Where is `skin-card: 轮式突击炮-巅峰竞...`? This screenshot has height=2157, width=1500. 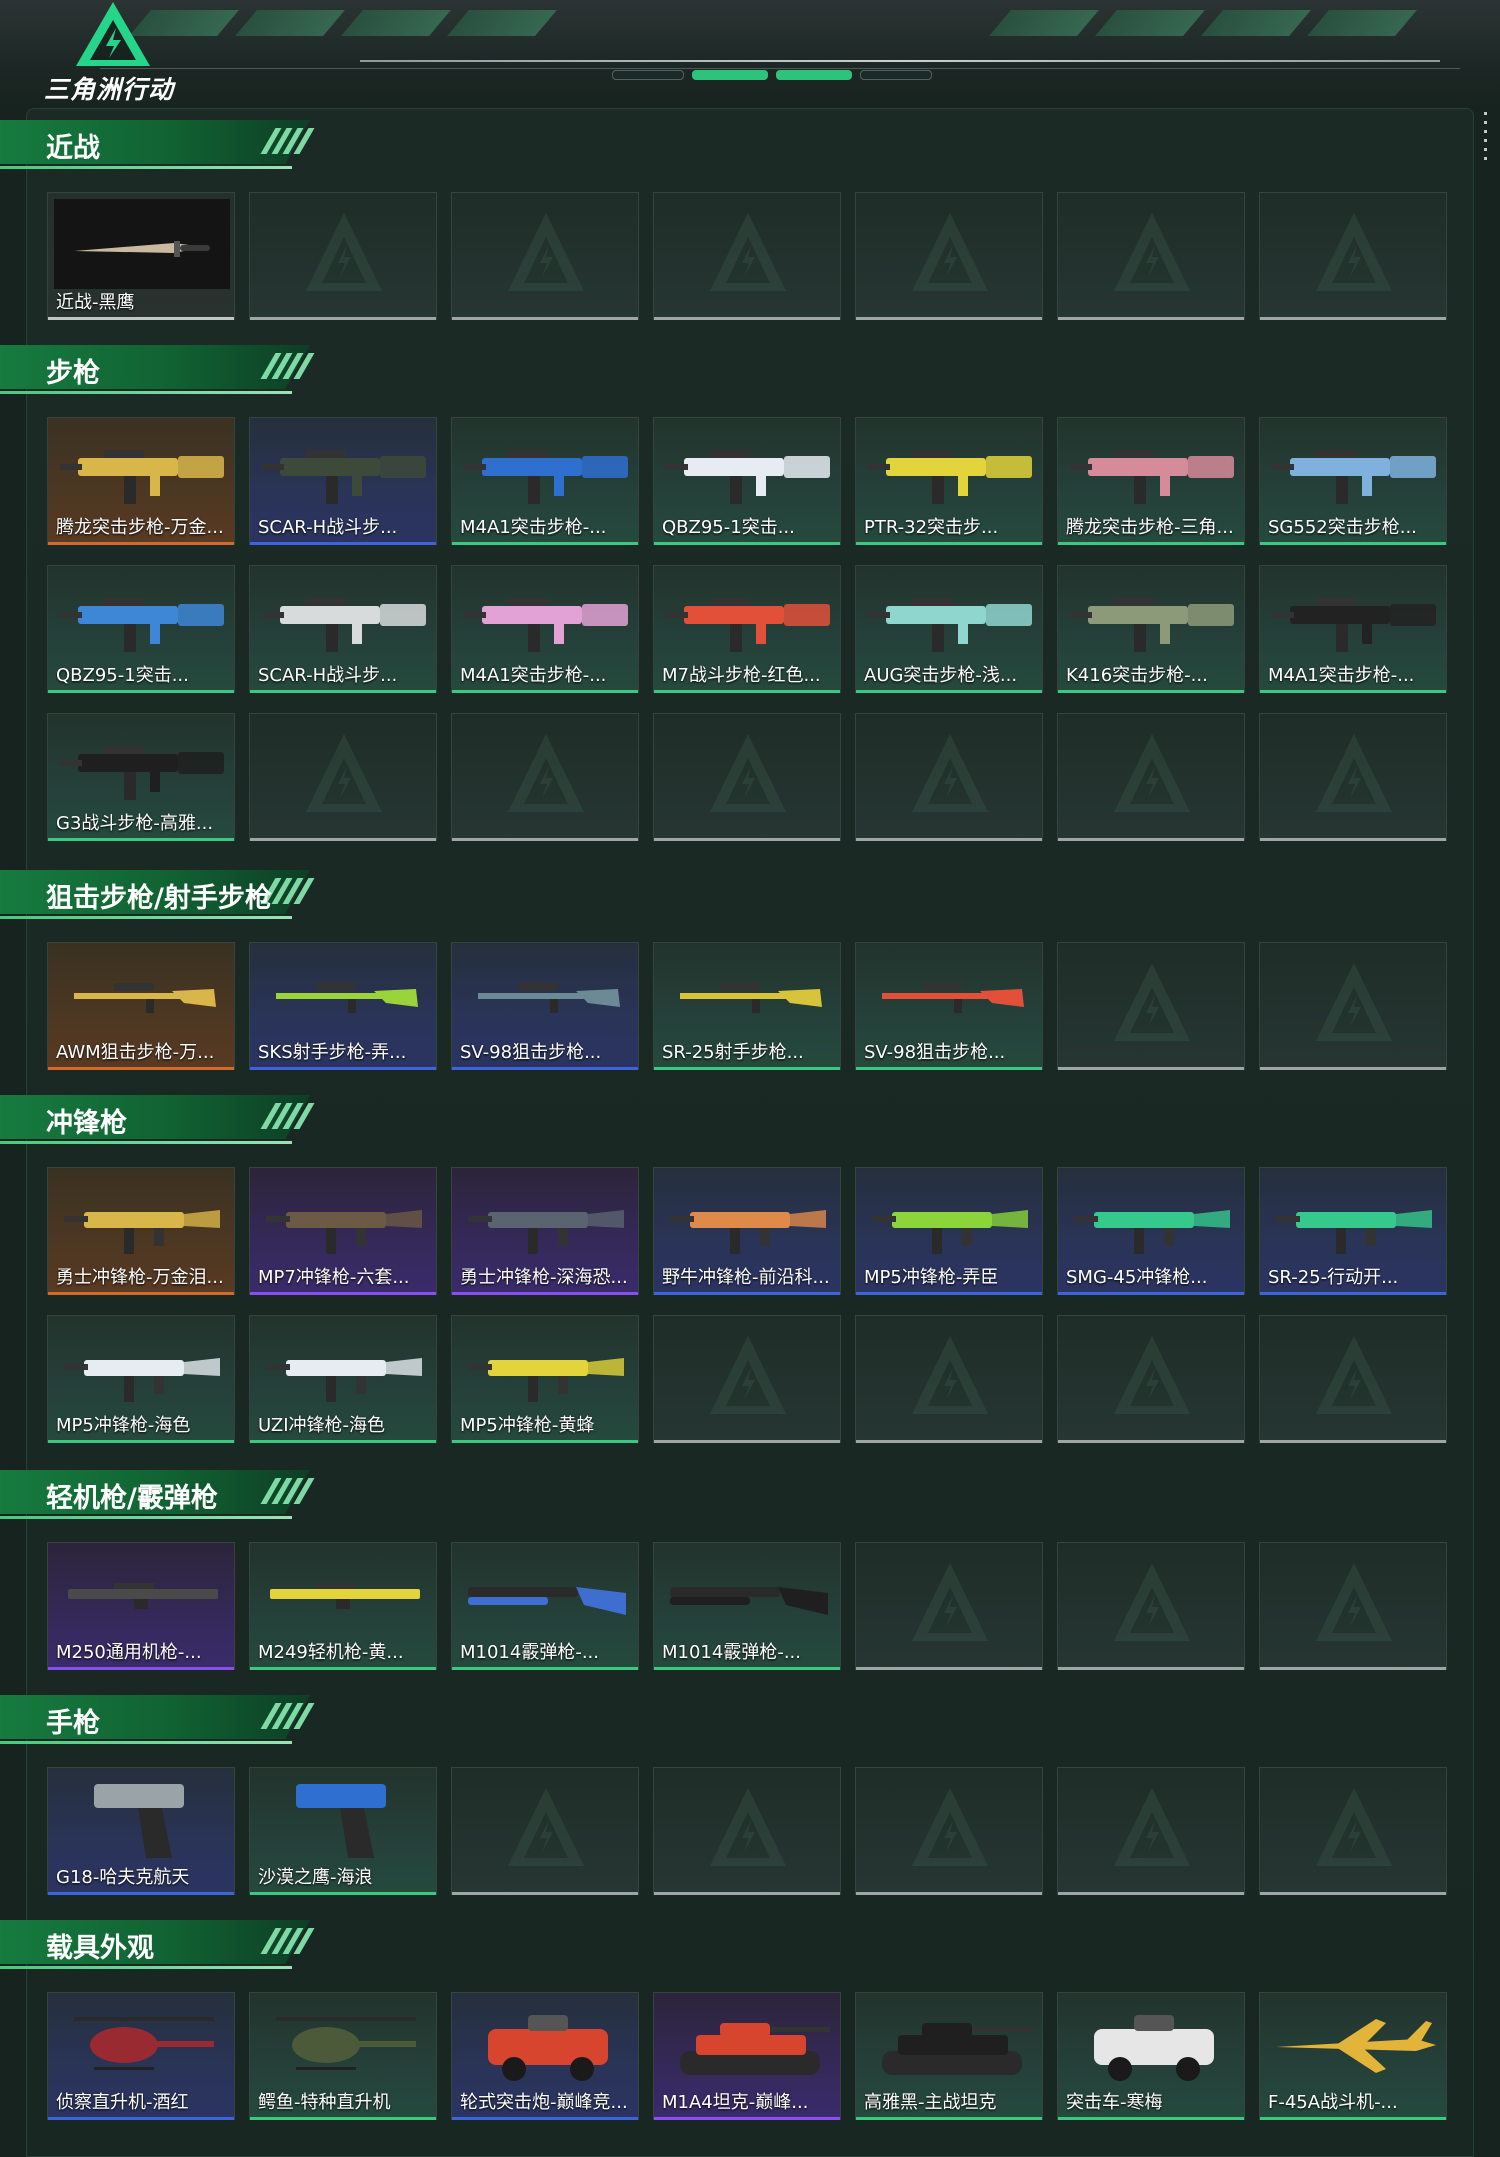
skin-card: 轮式突击炮-巅峰竞... is located at coordinates (545, 2056).